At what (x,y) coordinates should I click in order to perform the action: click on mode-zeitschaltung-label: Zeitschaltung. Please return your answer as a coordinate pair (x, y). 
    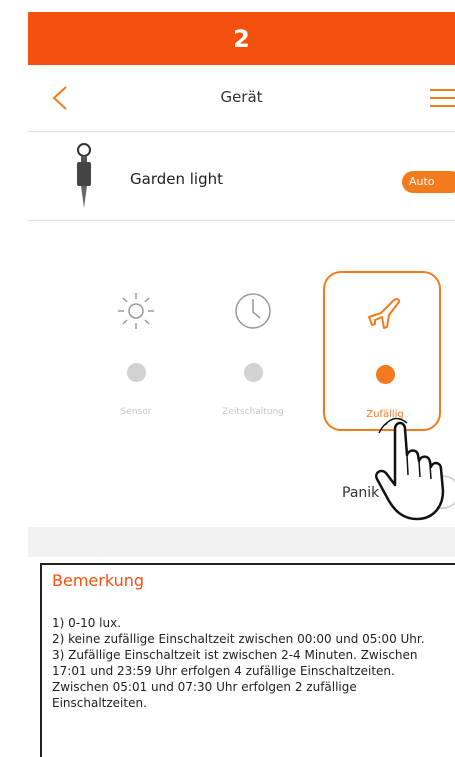
    Looking at the image, I should click on (253, 412).